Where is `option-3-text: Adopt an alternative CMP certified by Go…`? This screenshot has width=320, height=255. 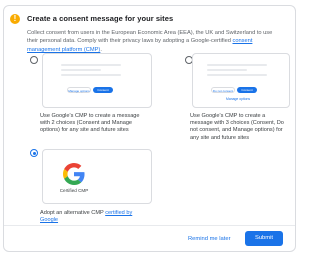
option-3-text: Adopt an alternative CMP certified by Go… is located at coordinates (95, 217).